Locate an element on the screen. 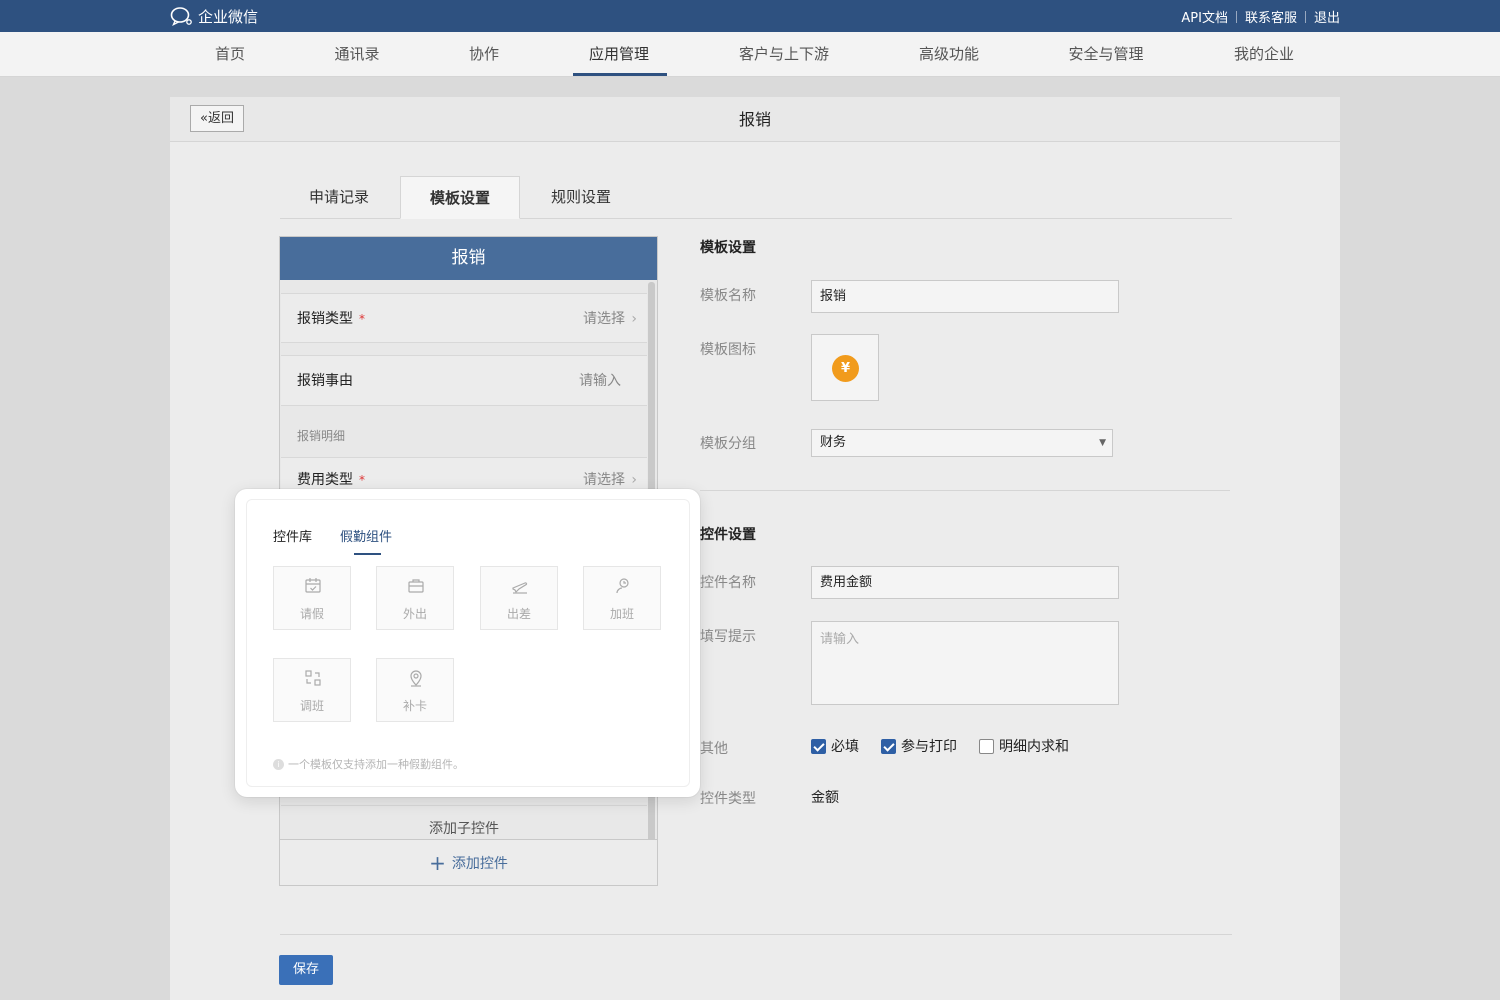  nav-item-app-management: 应用管理 is located at coordinates (619, 54).